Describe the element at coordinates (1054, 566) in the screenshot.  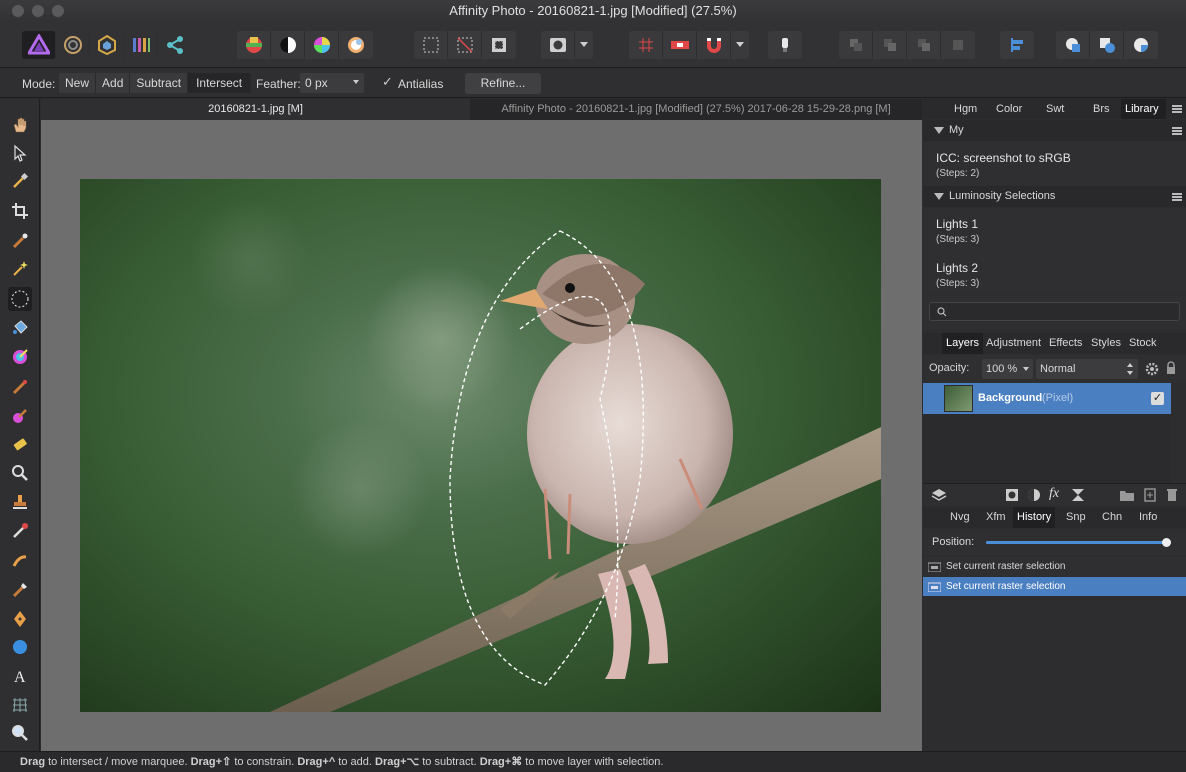
I see `history-entry: Set current raster selection` at that location.